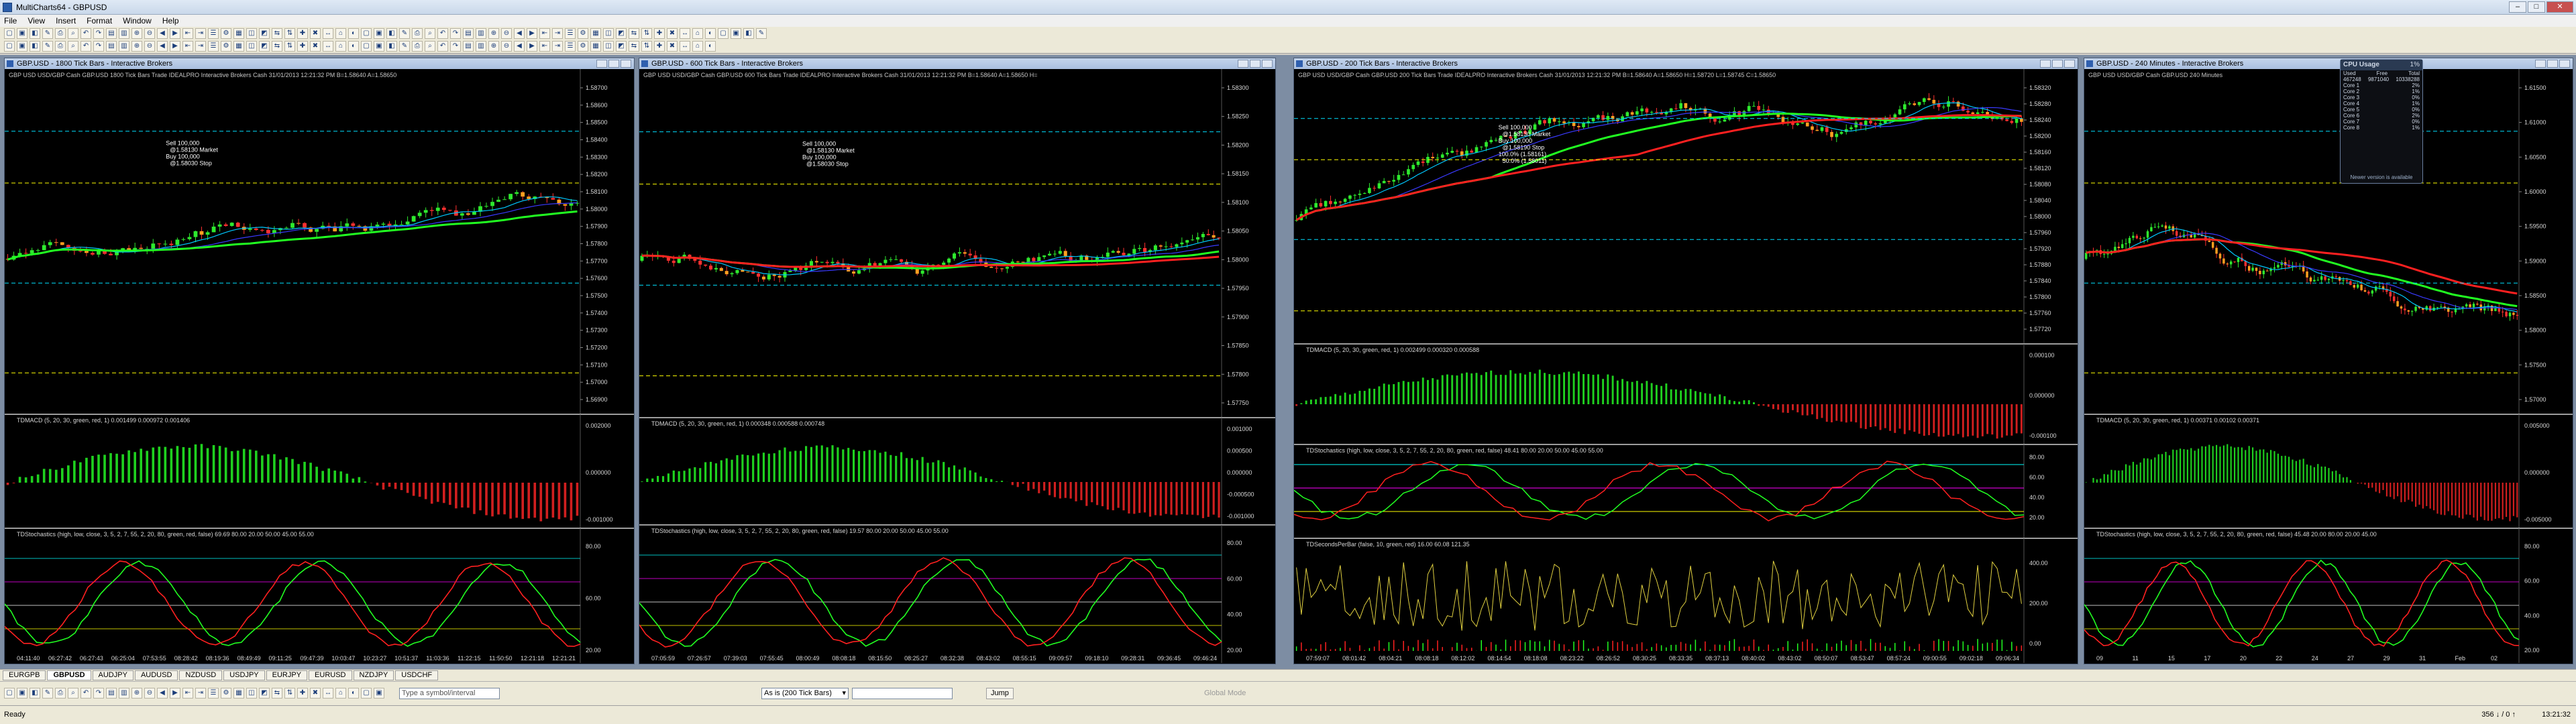 This screenshot has height=724, width=2576. What do you see at coordinates (442, 46) in the screenshot?
I see `toolbar-tool-icon: ↶` at bounding box center [442, 46].